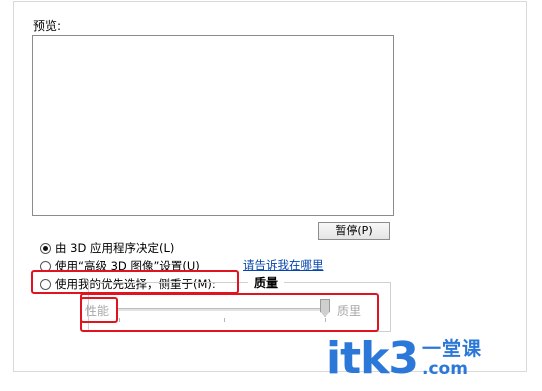  I want to click on quality-group-title: 质量, so click(266, 282).